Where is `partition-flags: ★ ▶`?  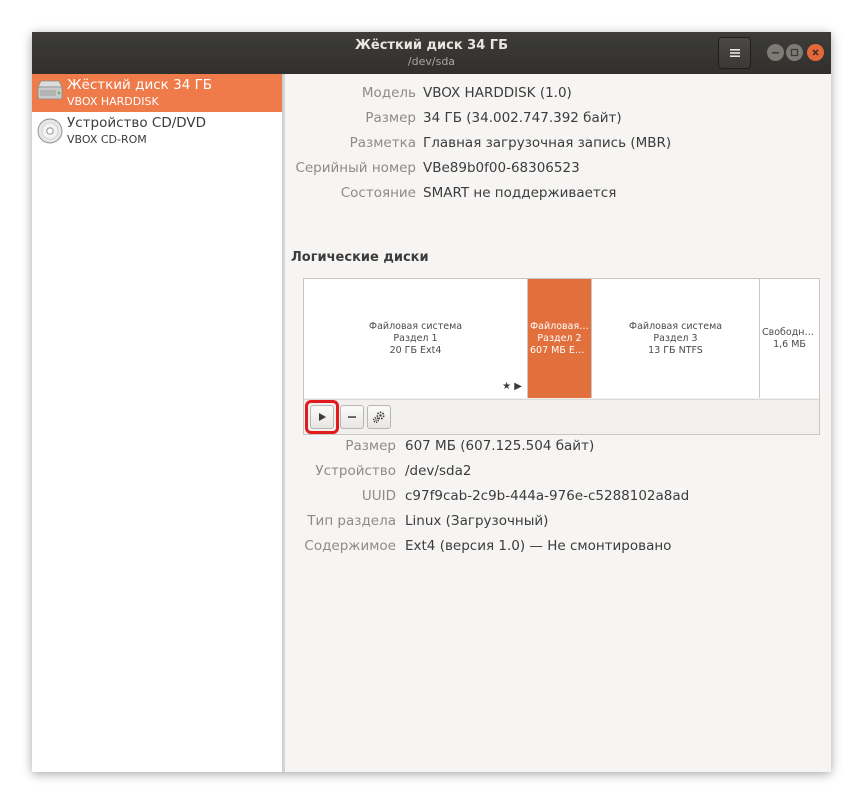 partition-flags: ★ ▶ is located at coordinates (512, 387).